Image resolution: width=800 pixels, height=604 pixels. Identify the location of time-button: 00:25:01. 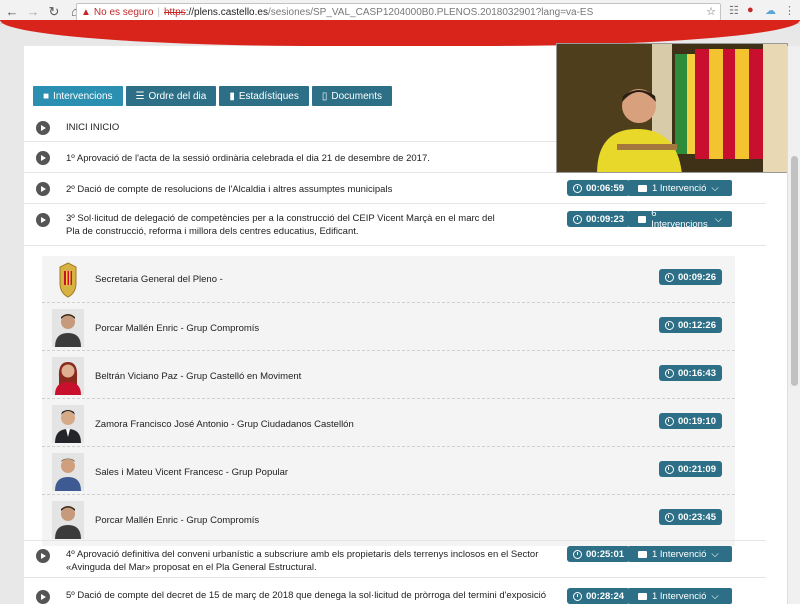
(599, 554).